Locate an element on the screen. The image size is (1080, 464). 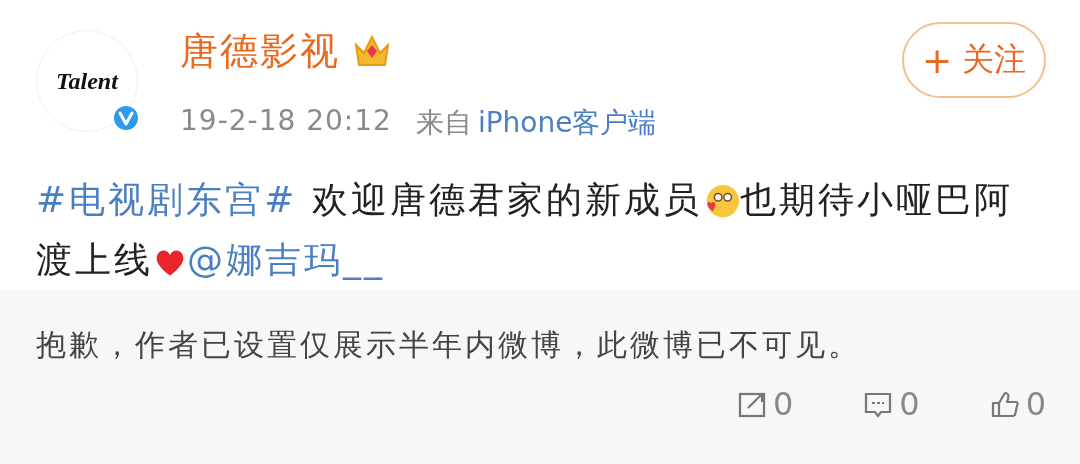
post-link: @娜吉玛__ is located at coordinates (286, 259).